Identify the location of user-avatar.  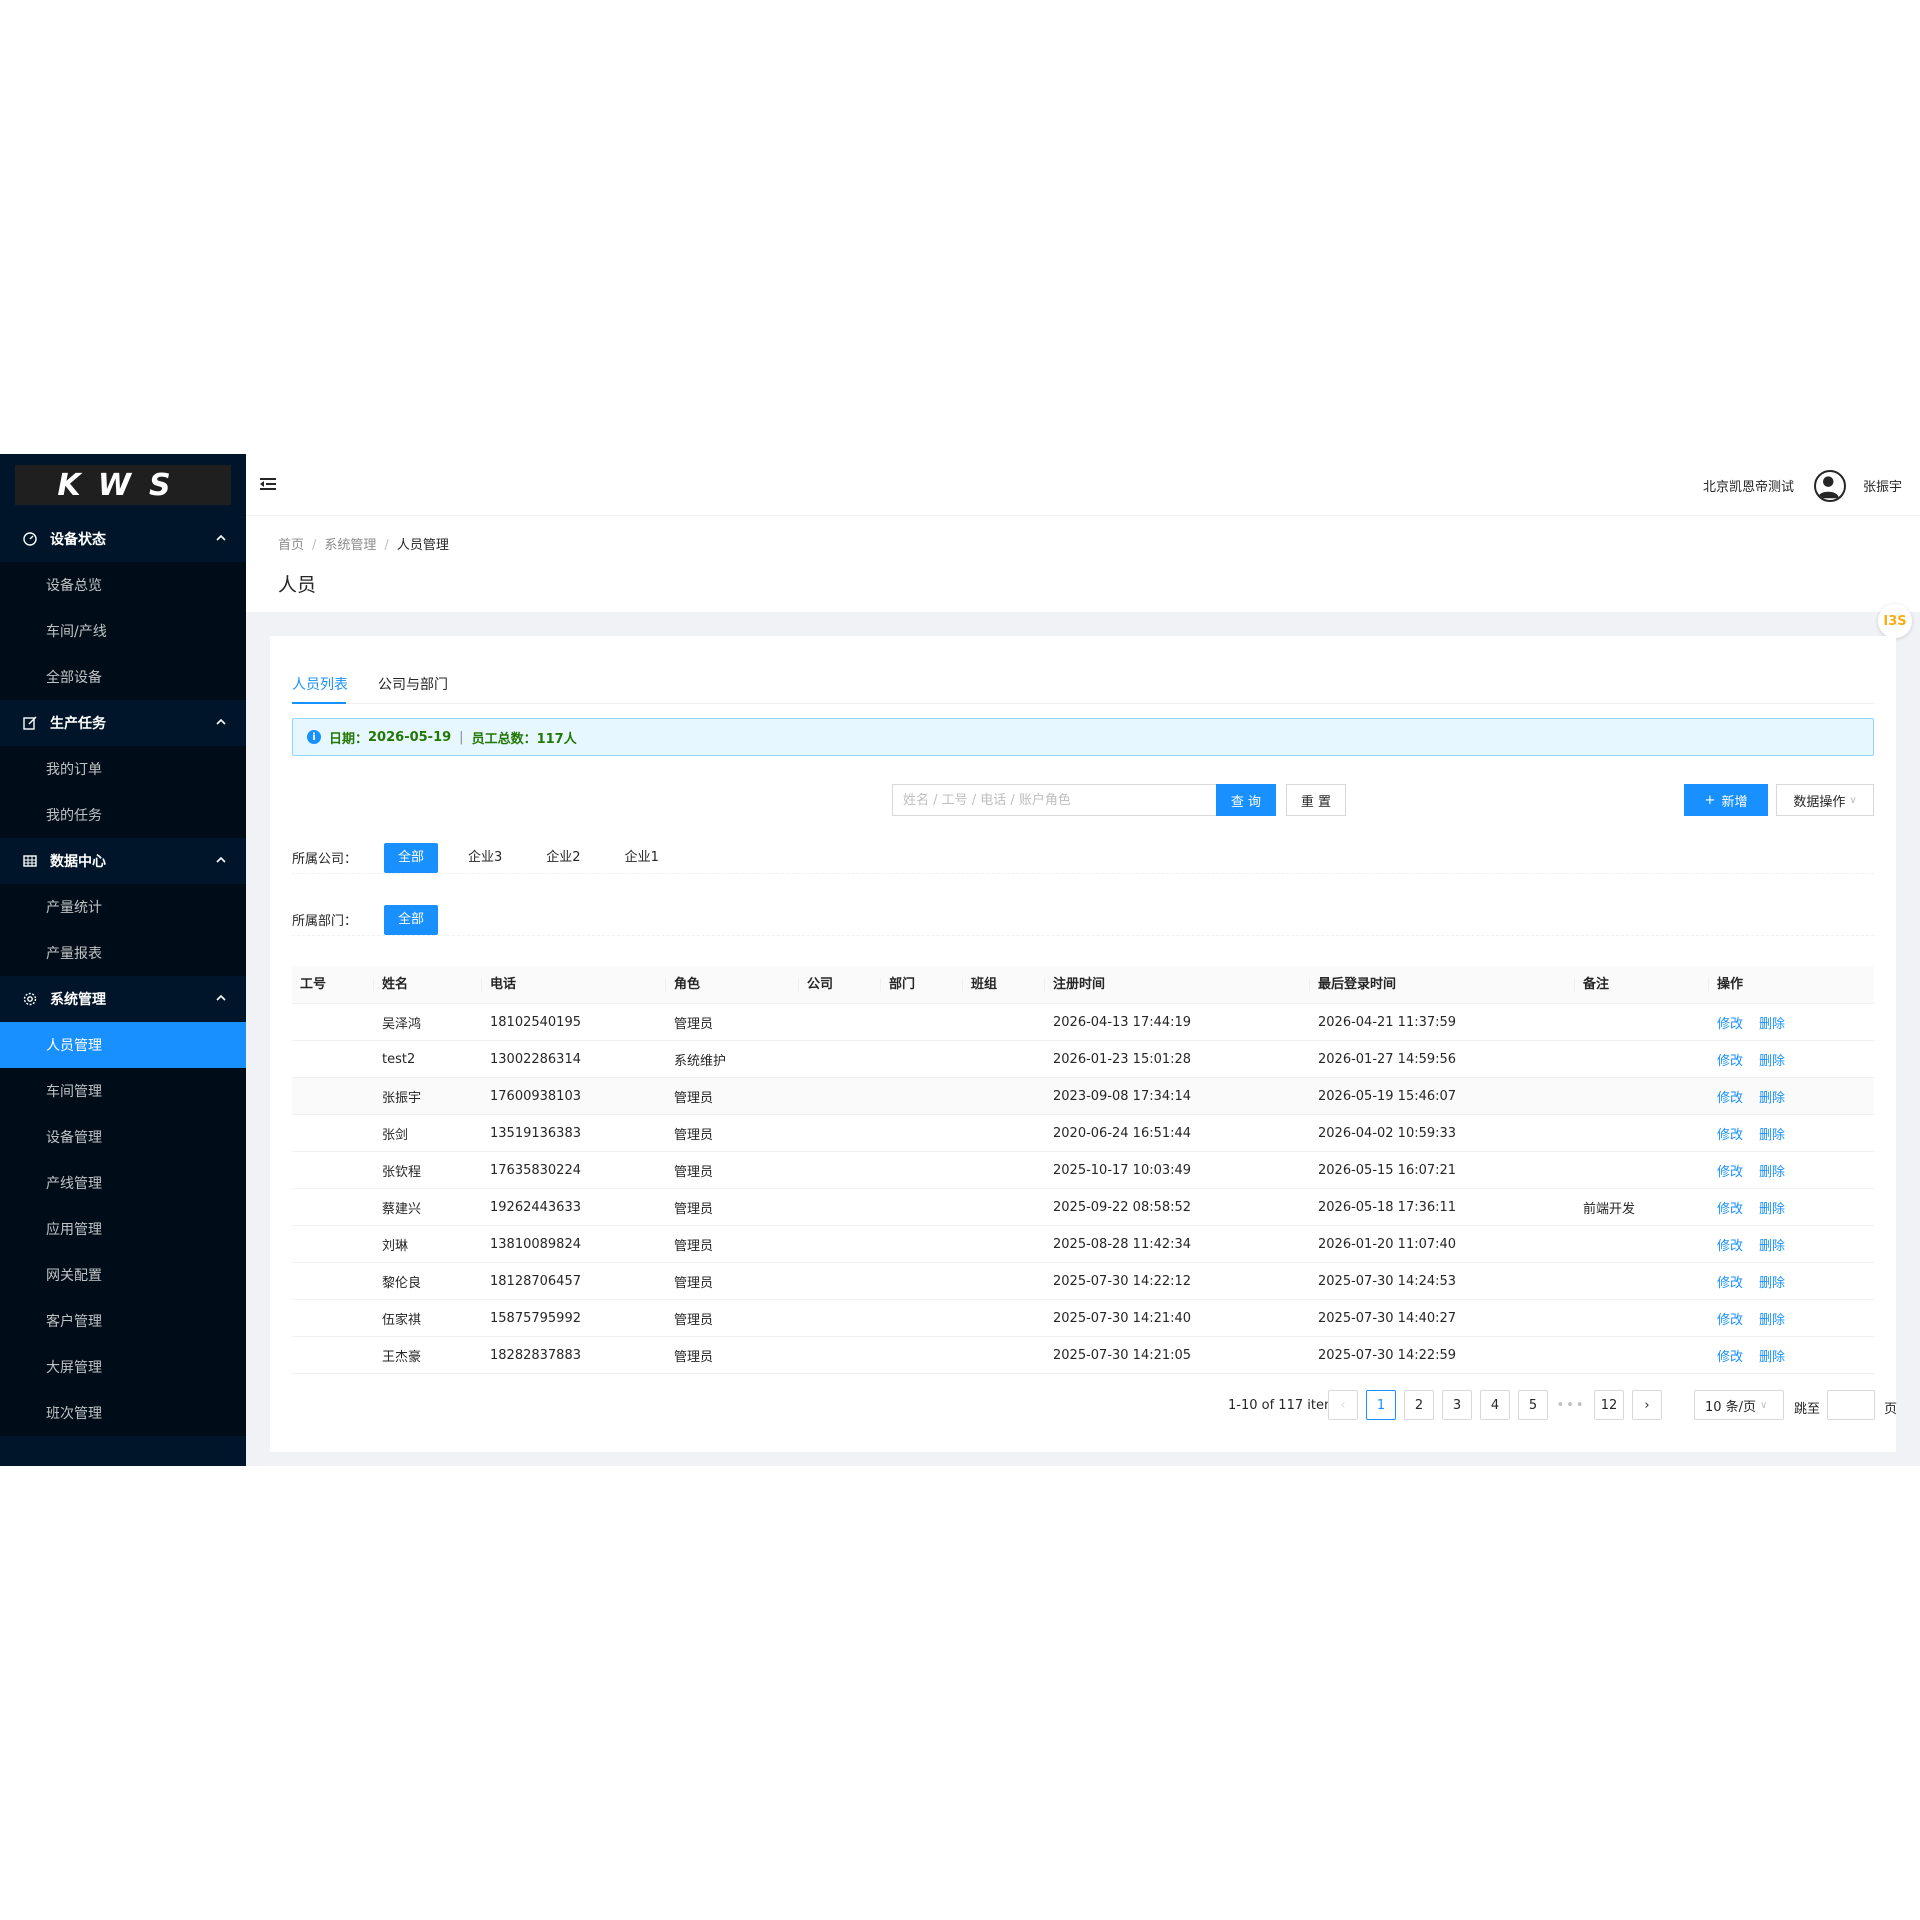
(1830, 486).